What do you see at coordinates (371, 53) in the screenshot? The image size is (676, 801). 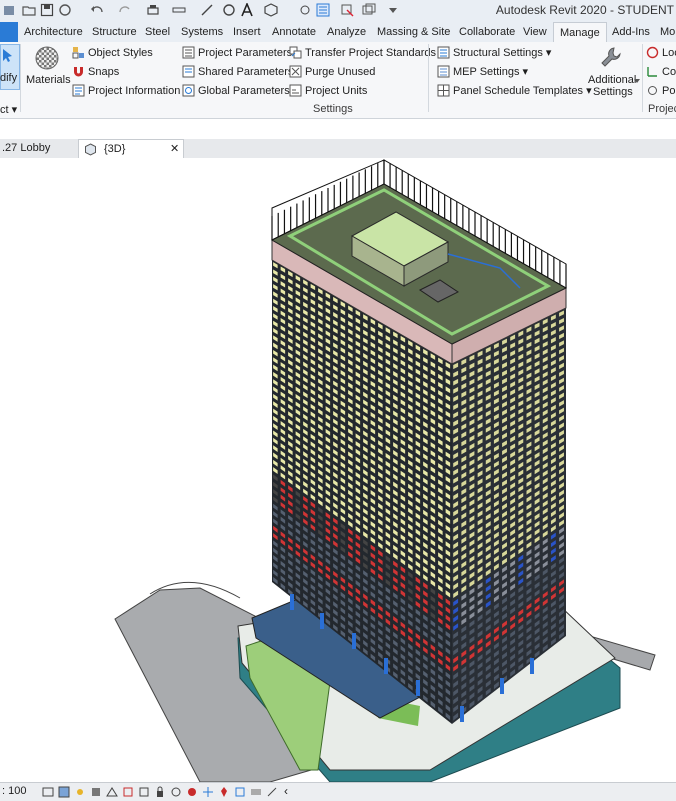 I see `transfer-project-standards-label: Transfer Project Standards` at bounding box center [371, 53].